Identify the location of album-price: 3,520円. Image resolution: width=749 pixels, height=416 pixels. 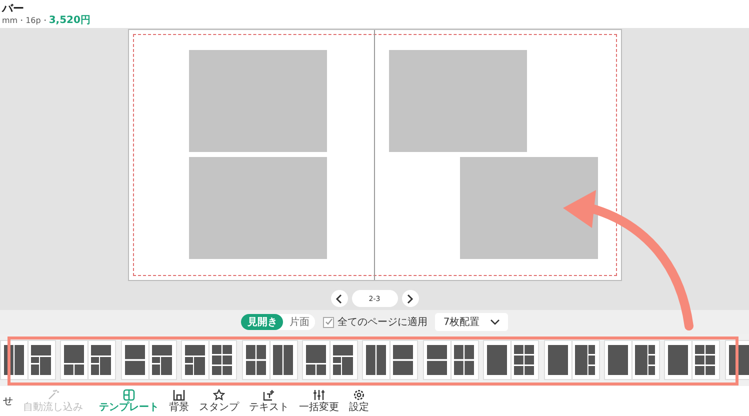
(69, 20).